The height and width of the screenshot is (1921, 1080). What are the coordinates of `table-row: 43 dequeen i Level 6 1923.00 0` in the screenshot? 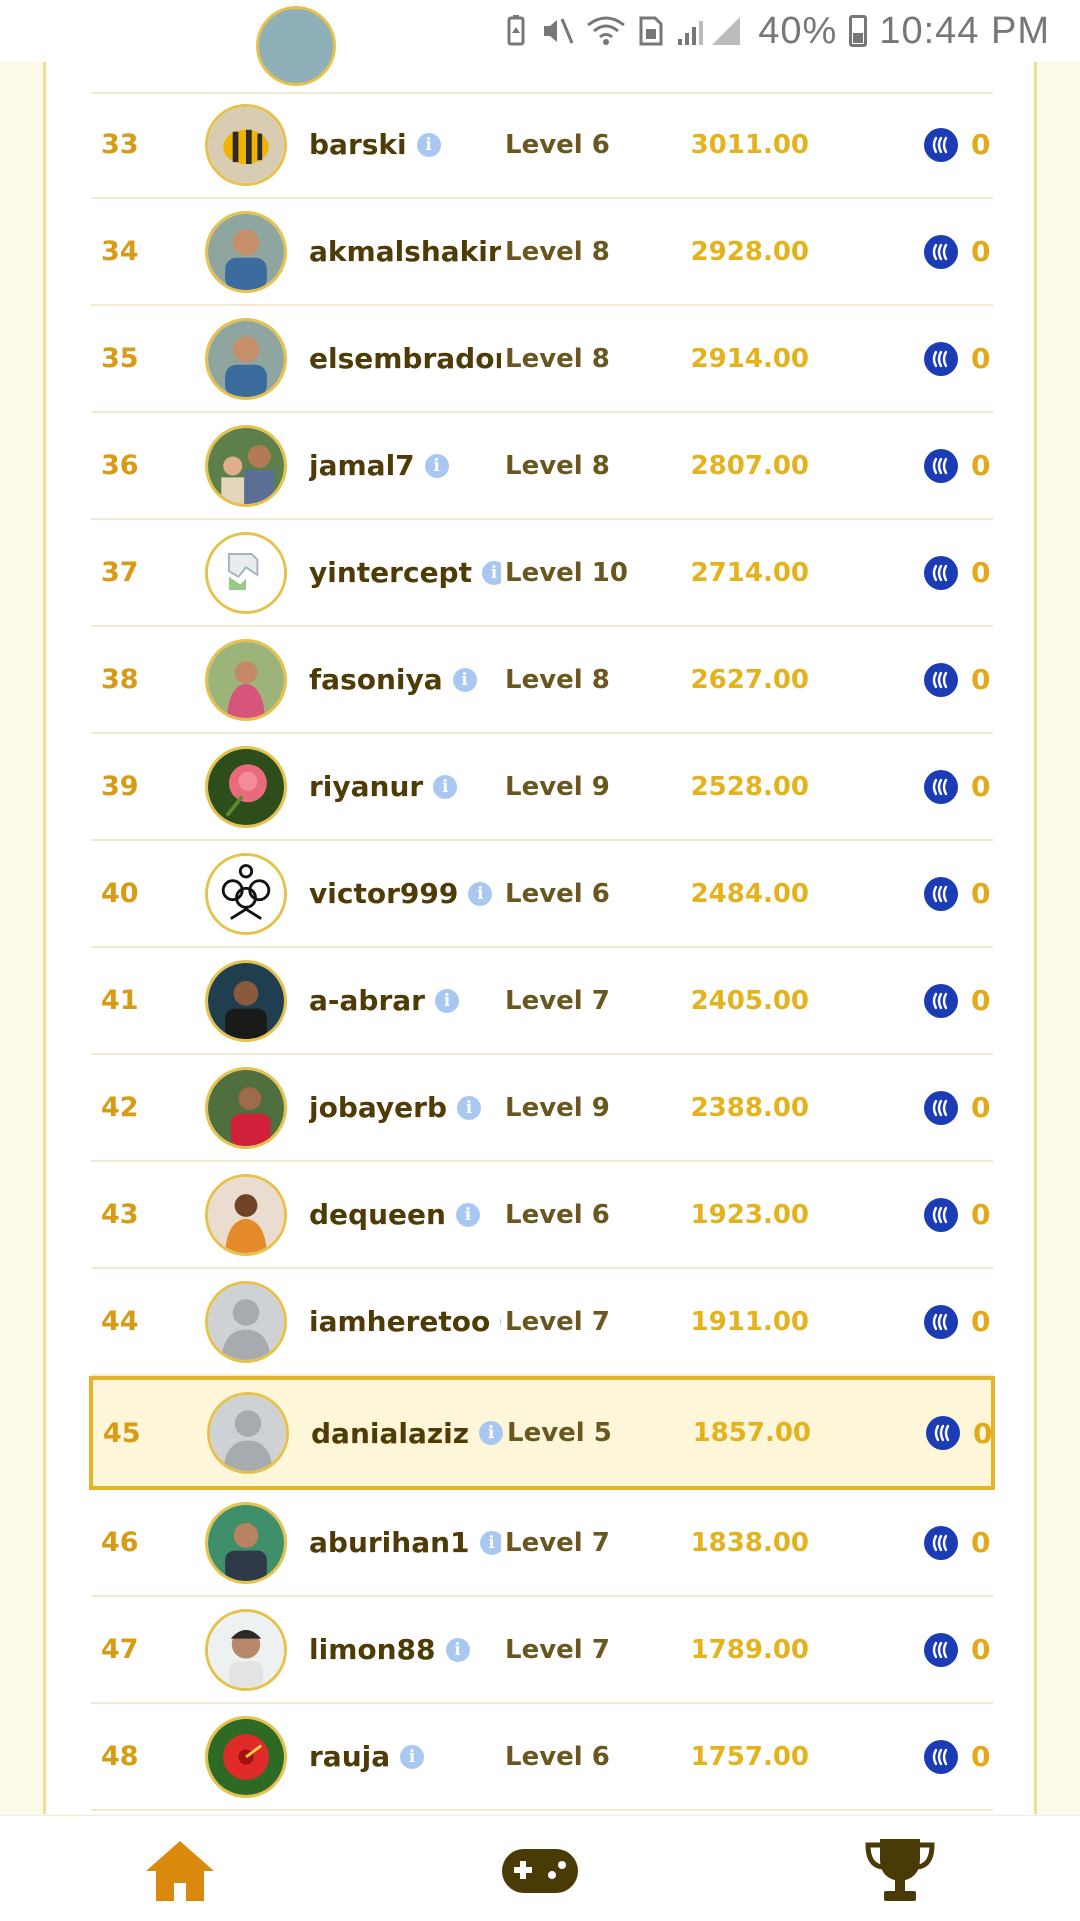 It's located at (542, 1215).